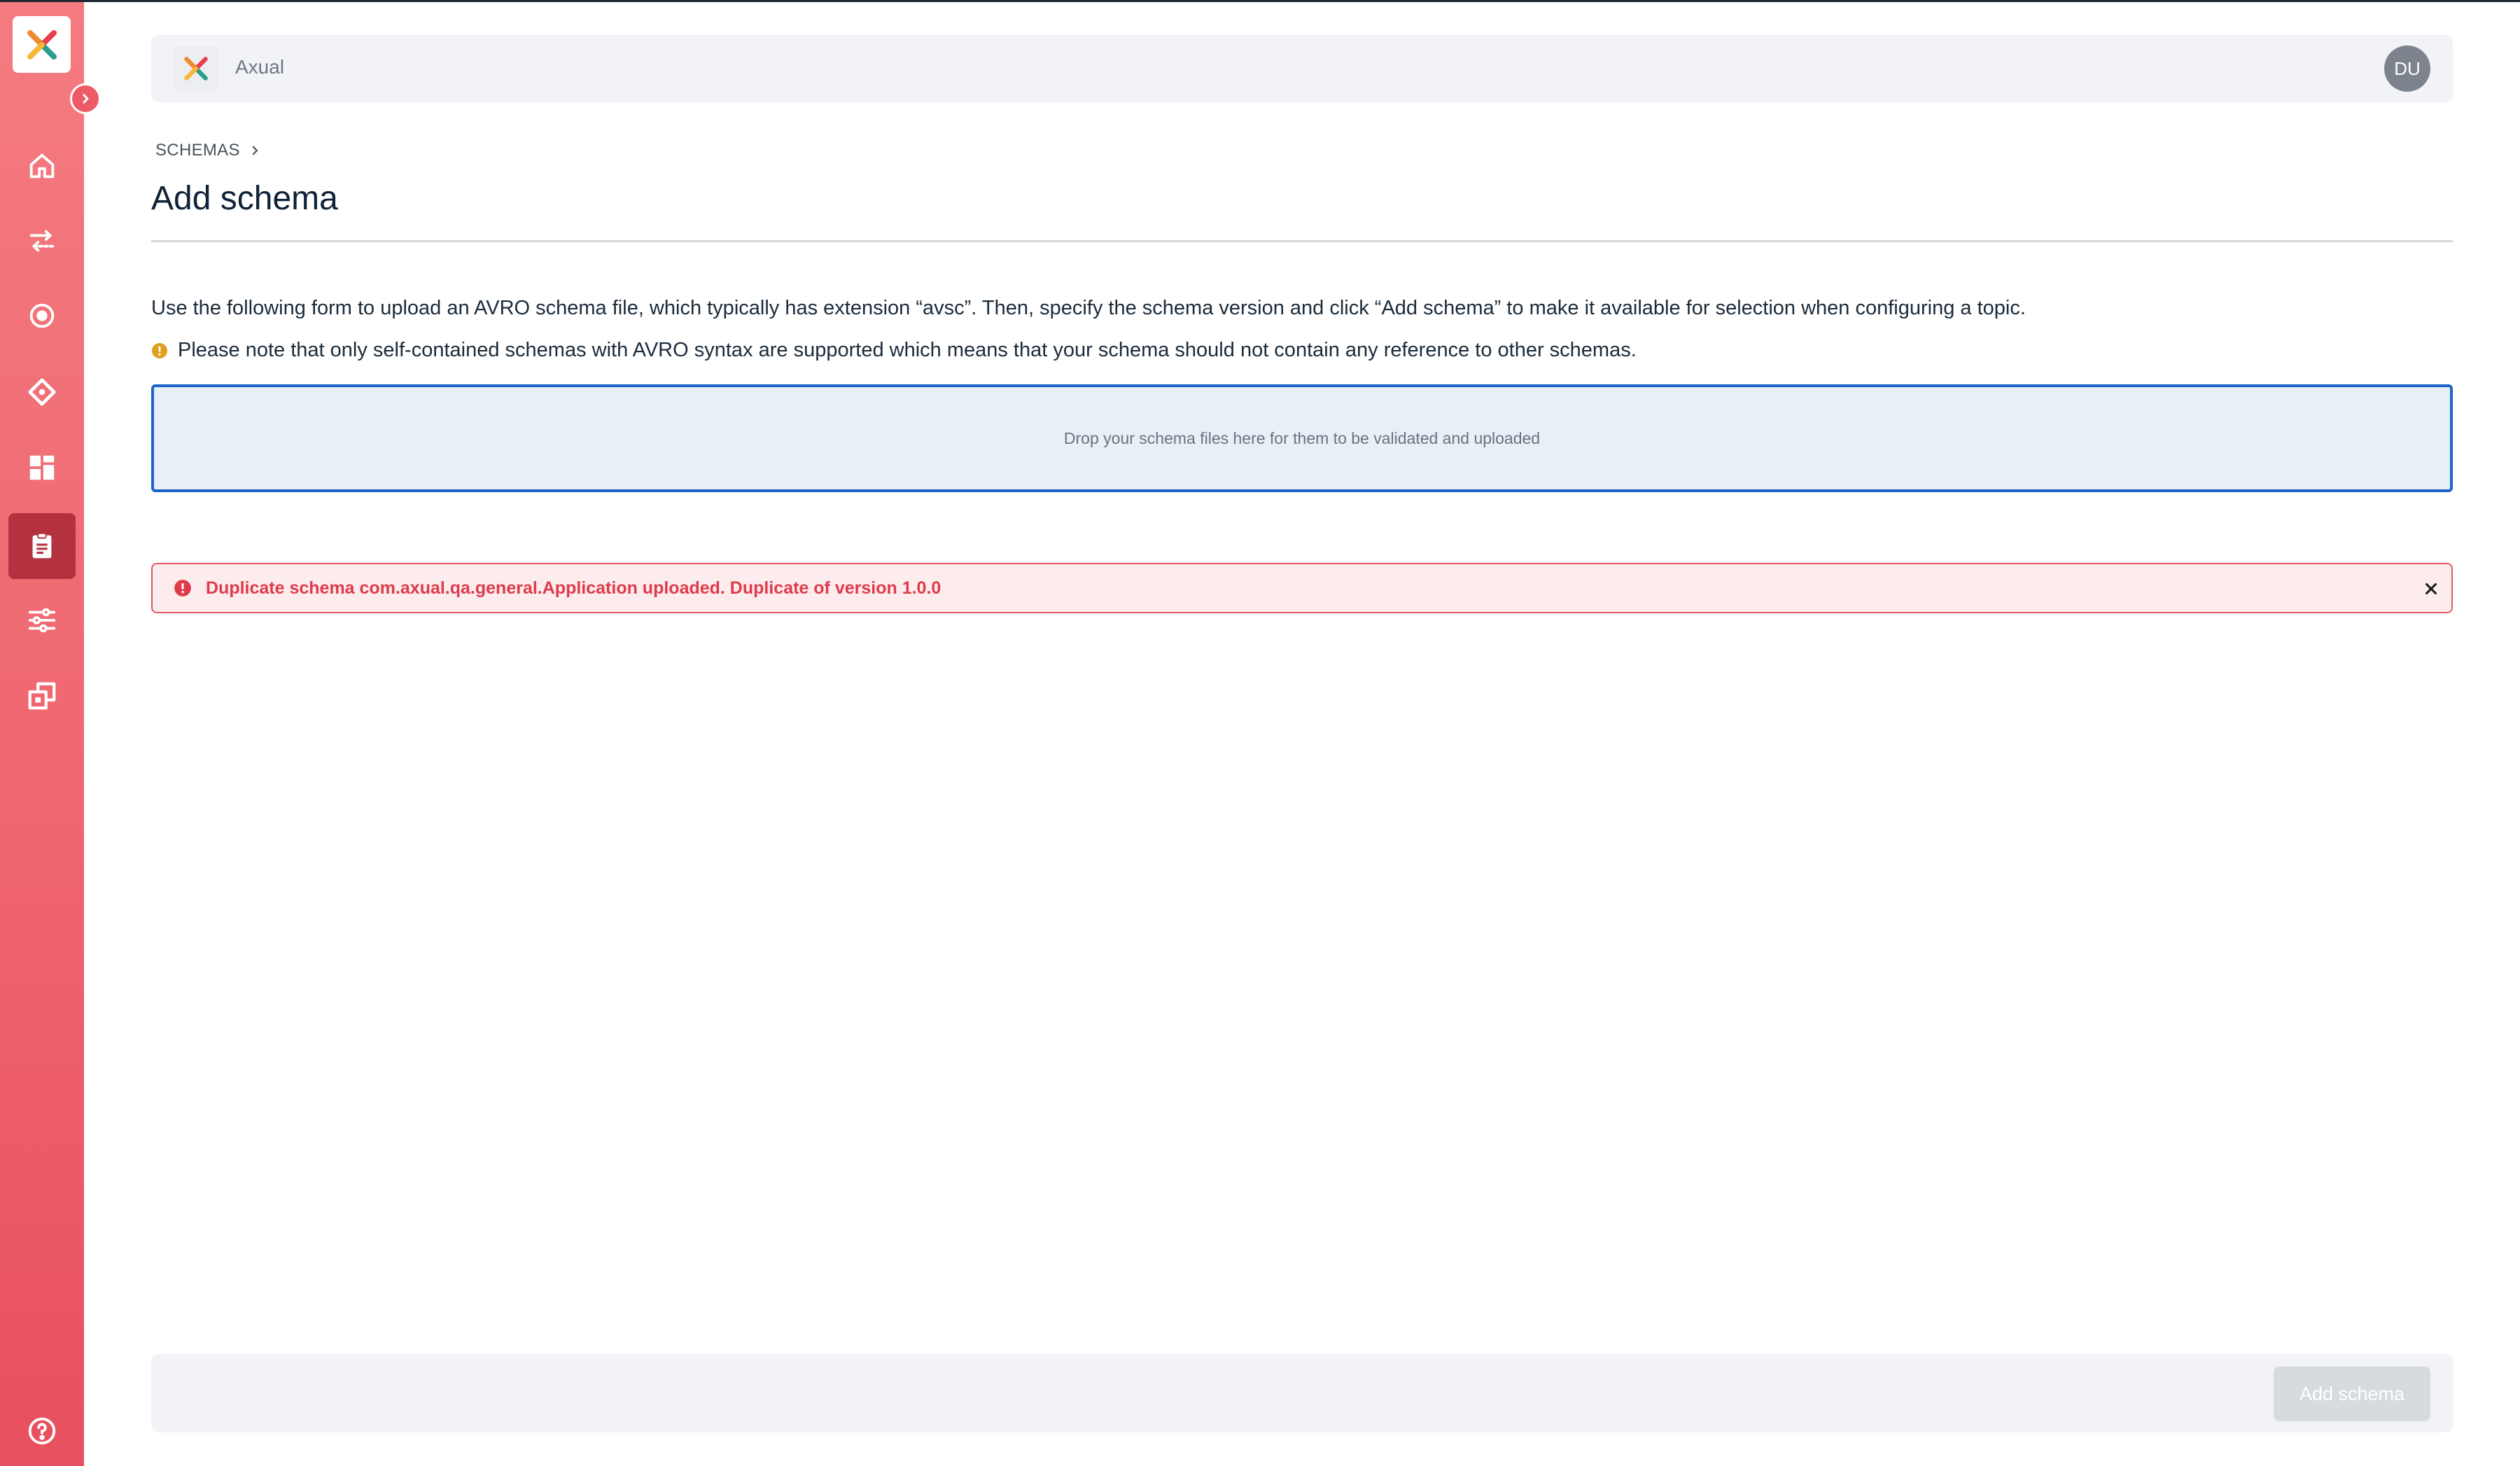  I want to click on top-header: Axual DU, so click(1302, 68).